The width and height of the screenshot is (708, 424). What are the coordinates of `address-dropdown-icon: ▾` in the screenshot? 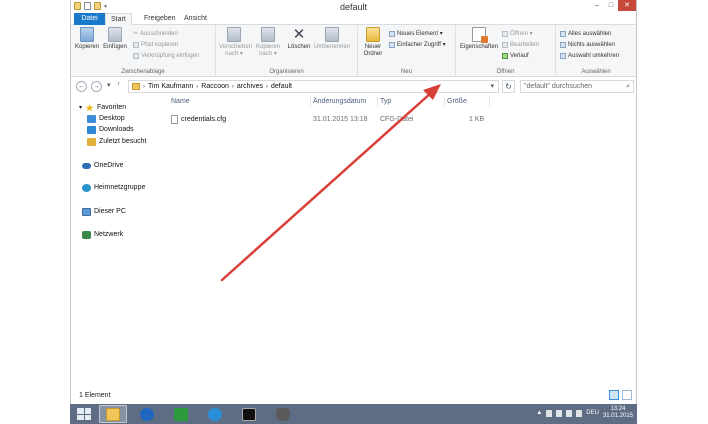 It's located at (492, 86).